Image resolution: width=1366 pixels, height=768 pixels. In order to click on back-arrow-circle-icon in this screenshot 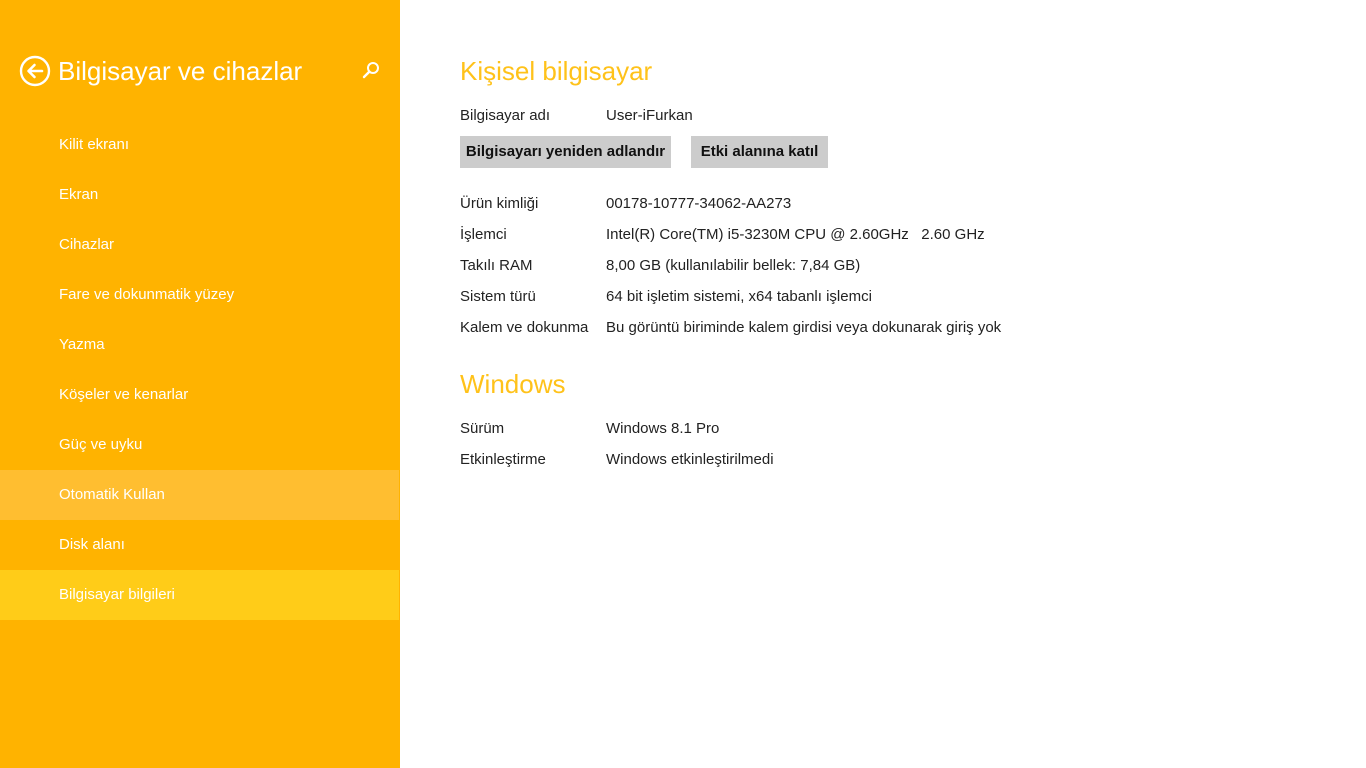, I will do `click(35, 71)`.